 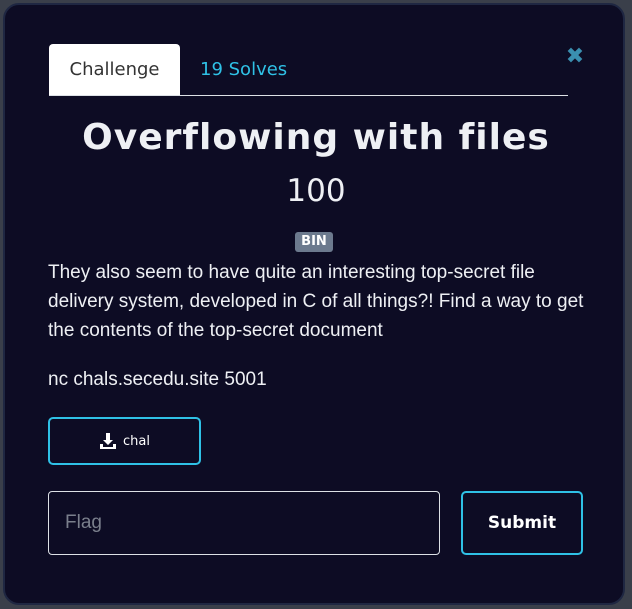 I want to click on download-icon, so click(x=108, y=441).